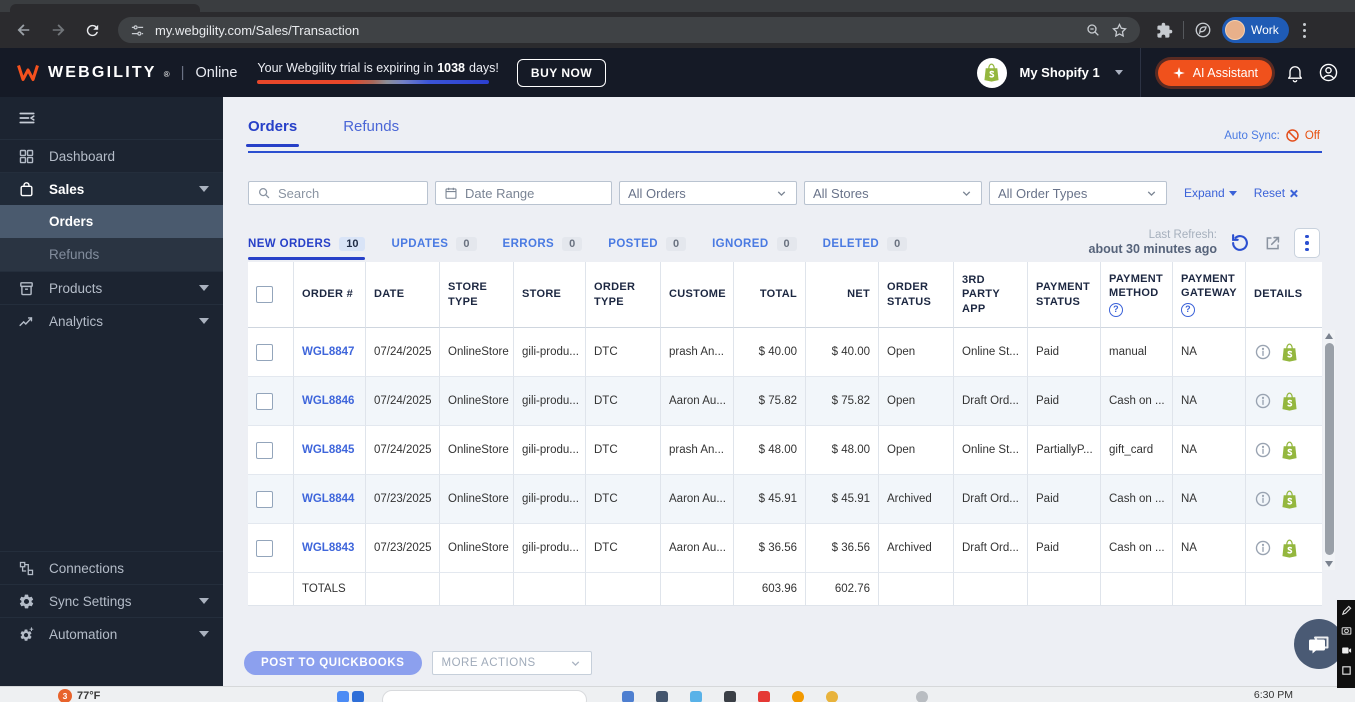 The image size is (1355, 702). I want to click on order-types-filter-select: All Order Types, so click(1078, 193).